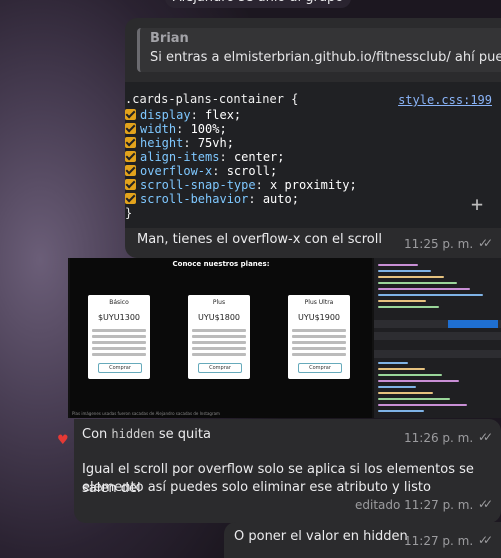 This screenshot has height=558, width=501. What do you see at coordinates (119, 317) in the screenshot?
I see `plan-price: $UYU1300` at bounding box center [119, 317].